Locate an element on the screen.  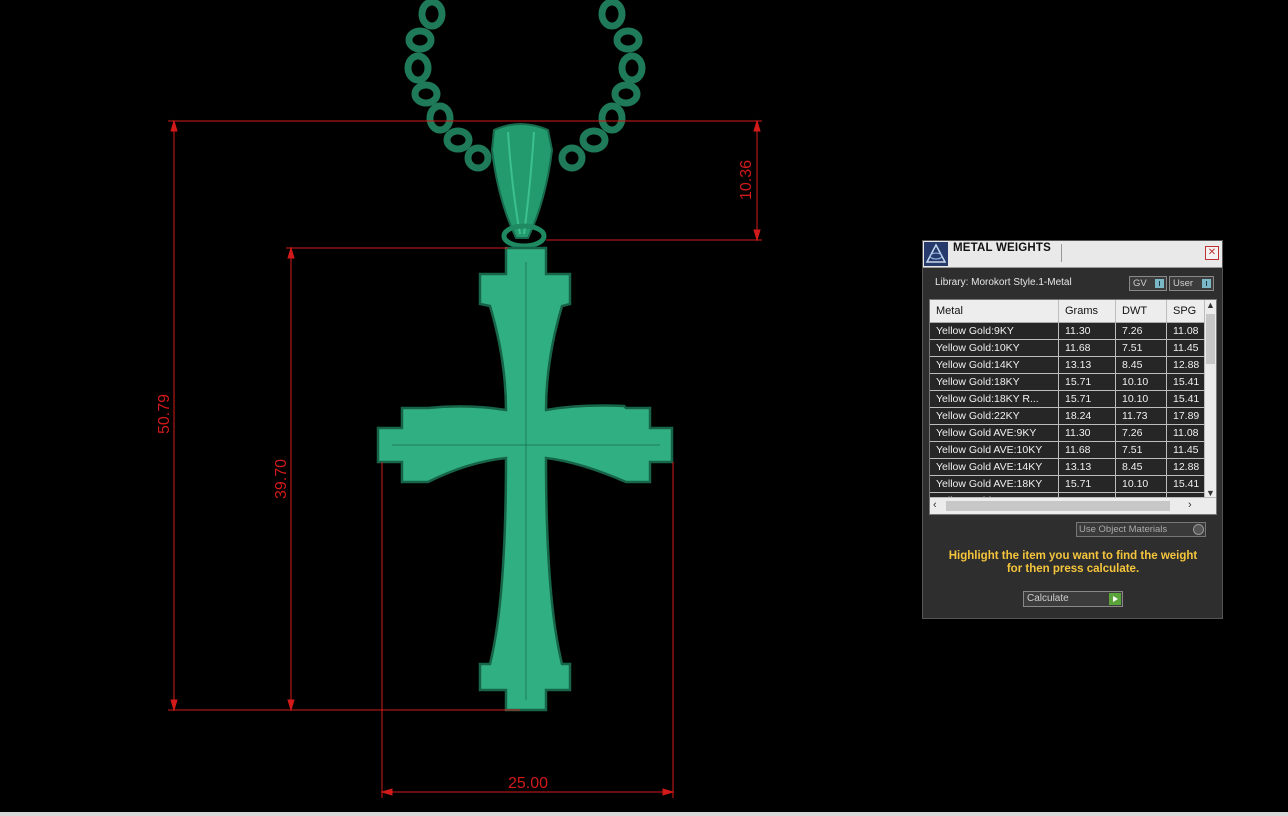
panel-title: METAL WEIGHTS is located at coordinates (1002, 248).